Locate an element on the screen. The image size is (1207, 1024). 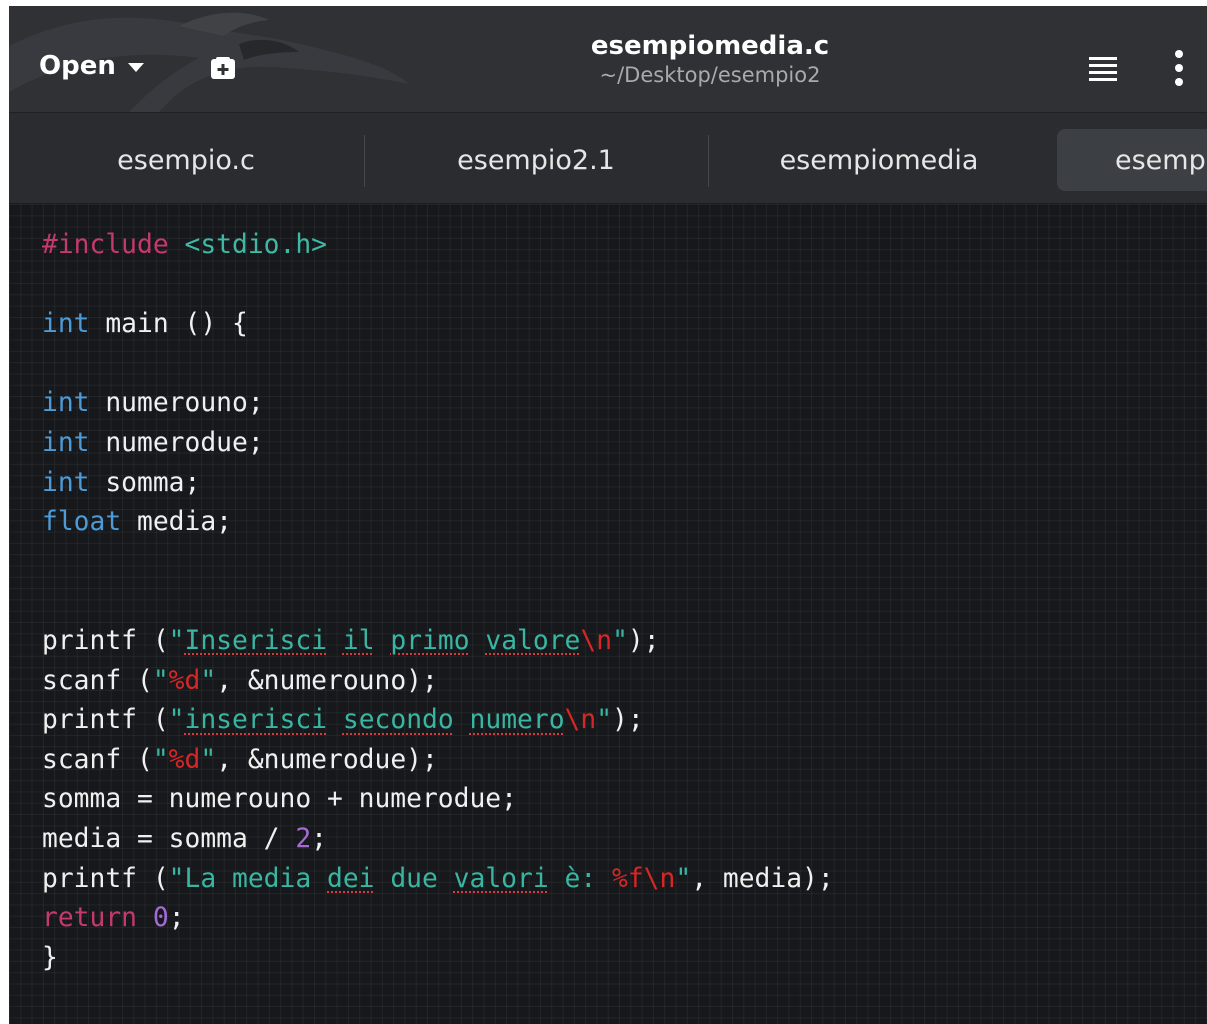
code-line-18: return 0; is located at coordinates (113, 918).